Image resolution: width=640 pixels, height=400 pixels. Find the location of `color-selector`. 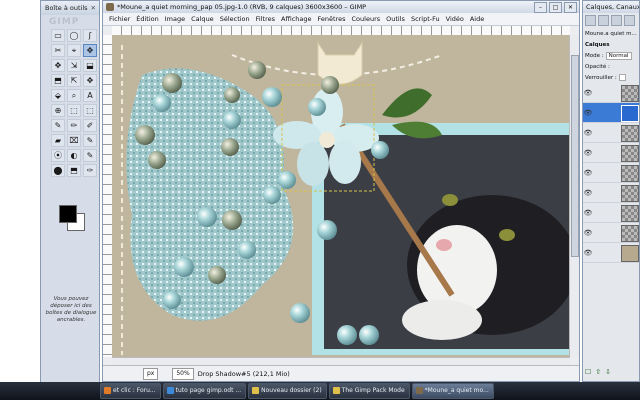

color-selector is located at coordinates (74, 218).